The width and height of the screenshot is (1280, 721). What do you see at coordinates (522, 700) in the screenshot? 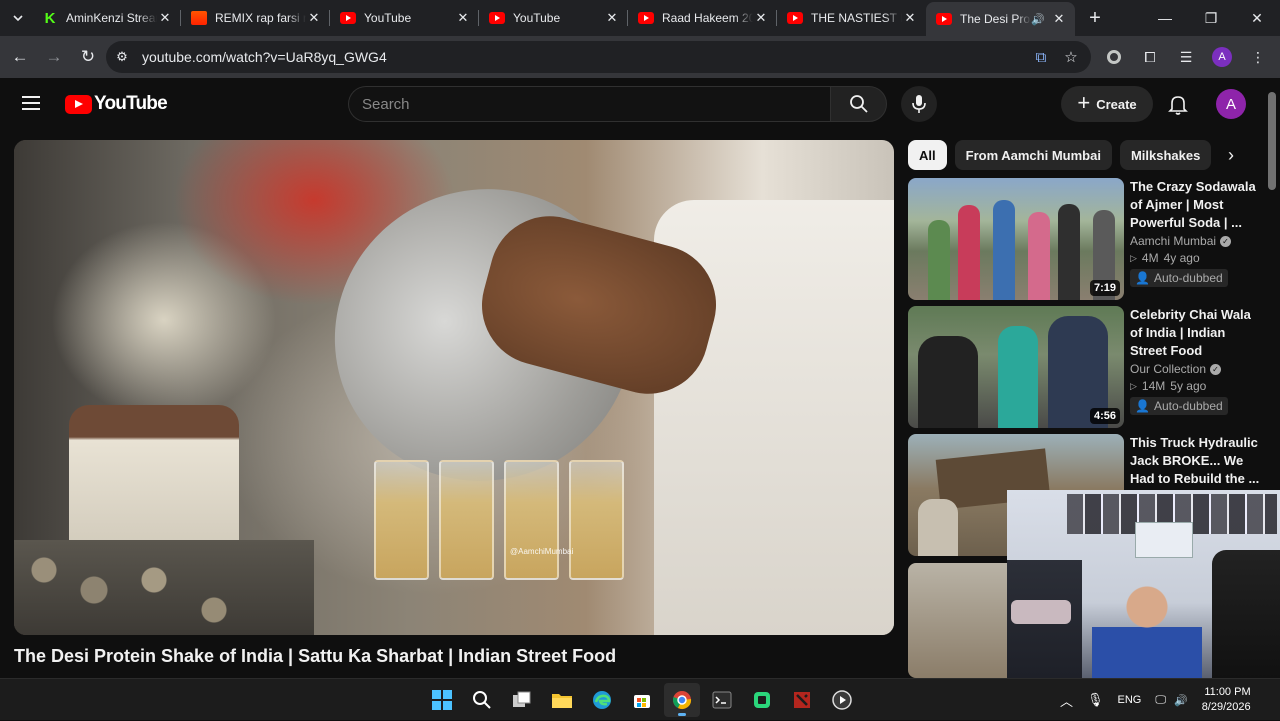
I see `task-view-icon` at bounding box center [522, 700].